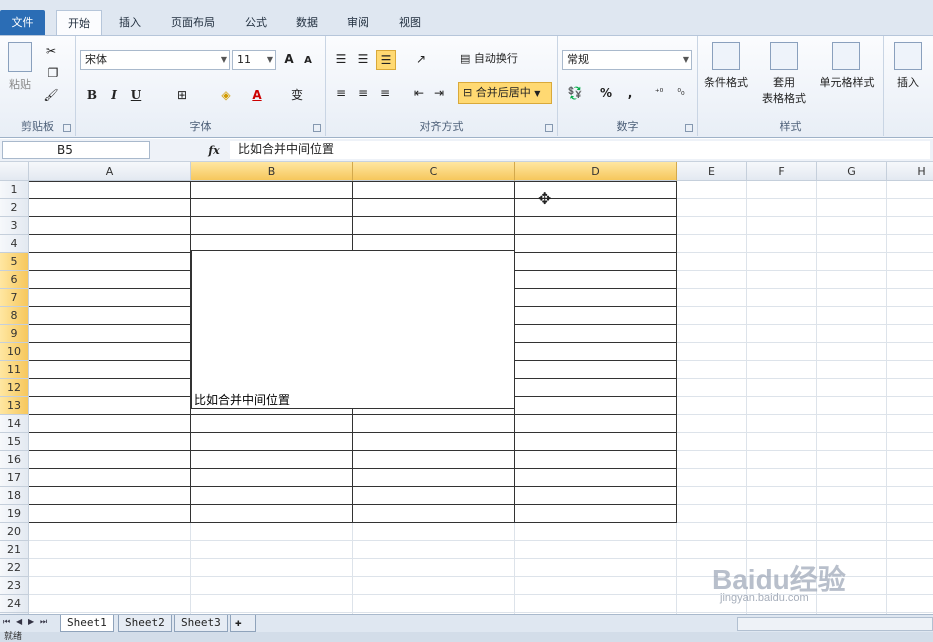 Image resolution: width=933 pixels, height=642 pixels. I want to click on column-header-a: A, so click(110, 171).